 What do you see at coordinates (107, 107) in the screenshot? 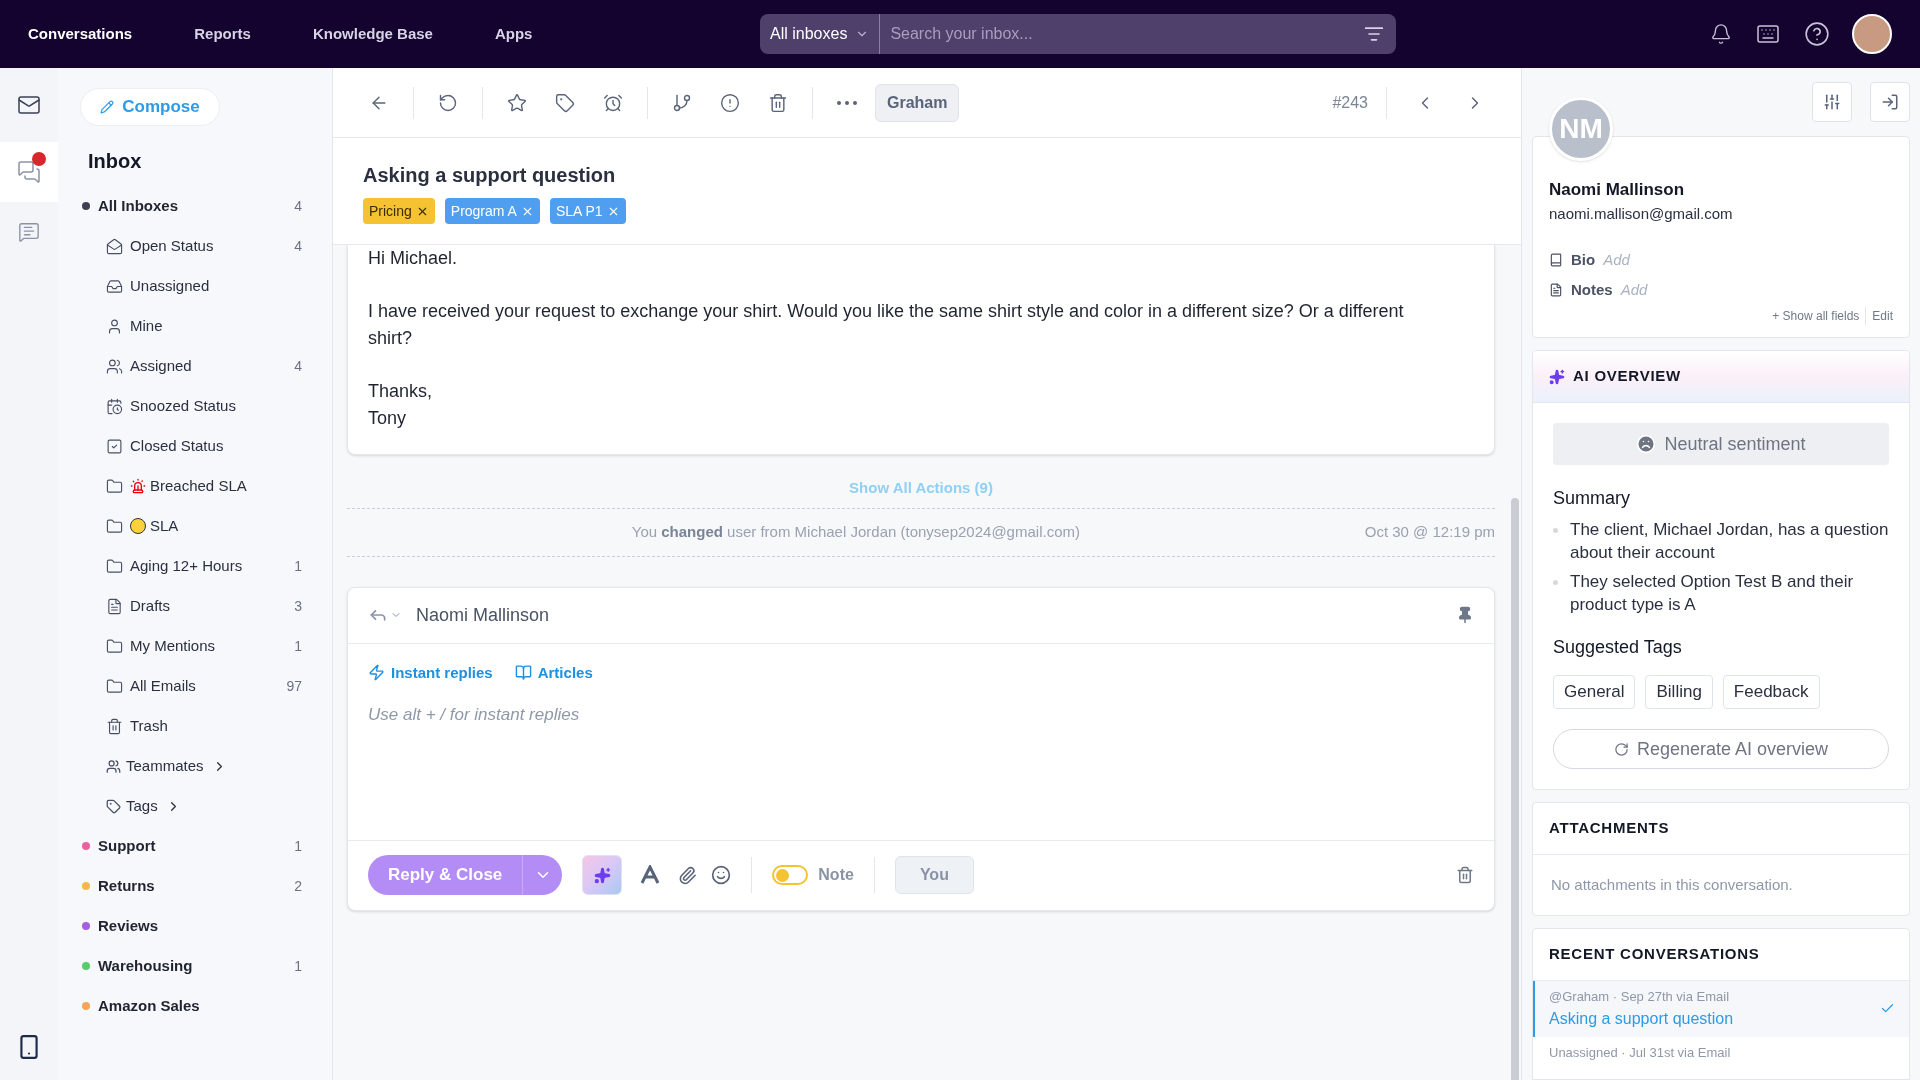
I see `pencil-icon` at bounding box center [107, 107].